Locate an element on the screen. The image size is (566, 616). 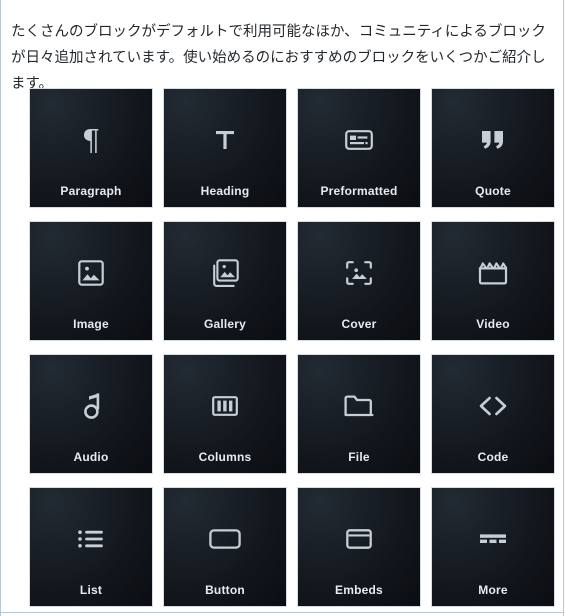
block-tile-columns: Columns is located at coordinates (225, 414).